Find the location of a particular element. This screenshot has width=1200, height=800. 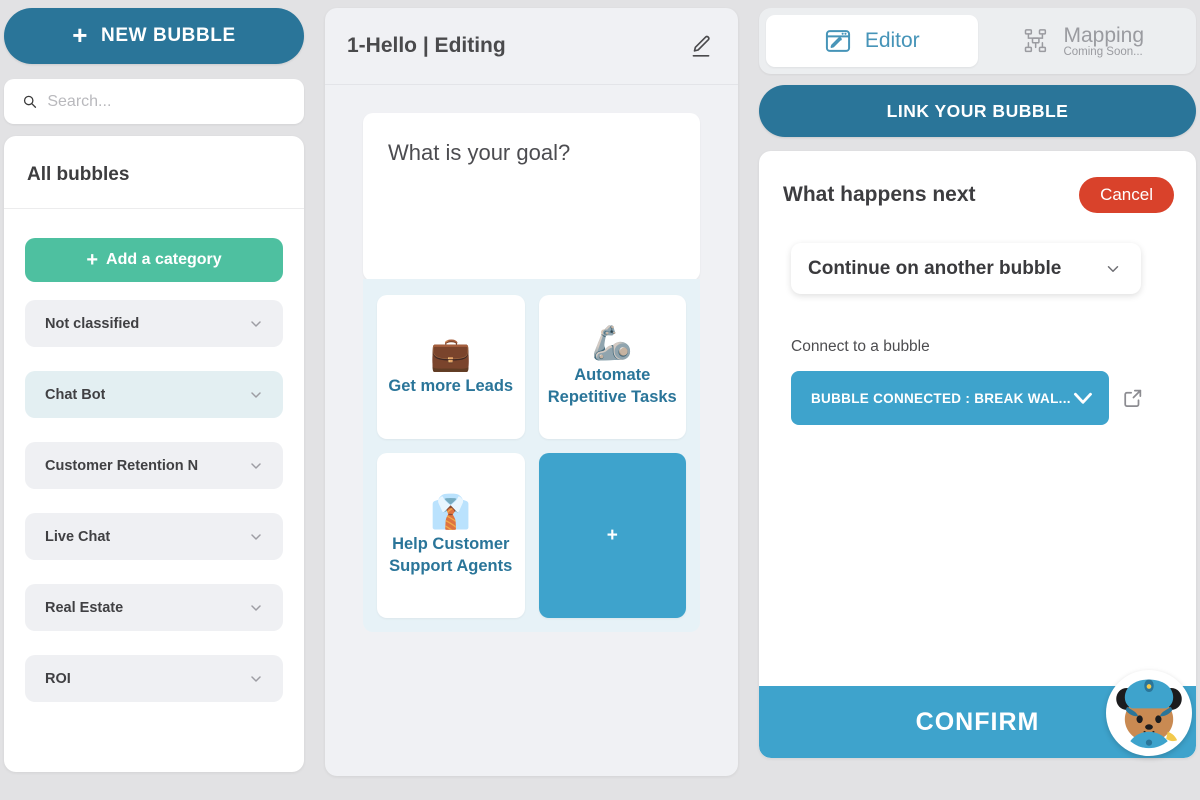

choice-label: Help Customer Support Agents is located at coordinates (451, 554).